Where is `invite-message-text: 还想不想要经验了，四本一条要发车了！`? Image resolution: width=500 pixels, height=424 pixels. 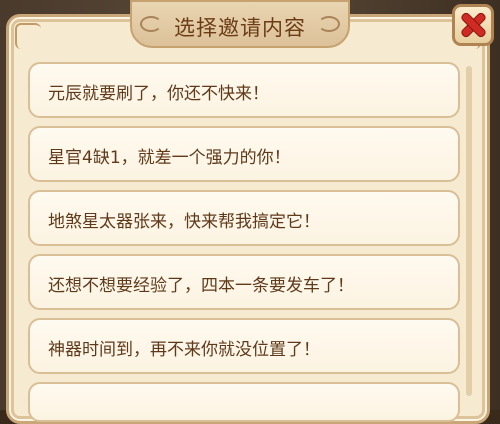 invite-message-text: 还想不想要经验了，四本一条要发车了！ is located at coordinates (201, 286).